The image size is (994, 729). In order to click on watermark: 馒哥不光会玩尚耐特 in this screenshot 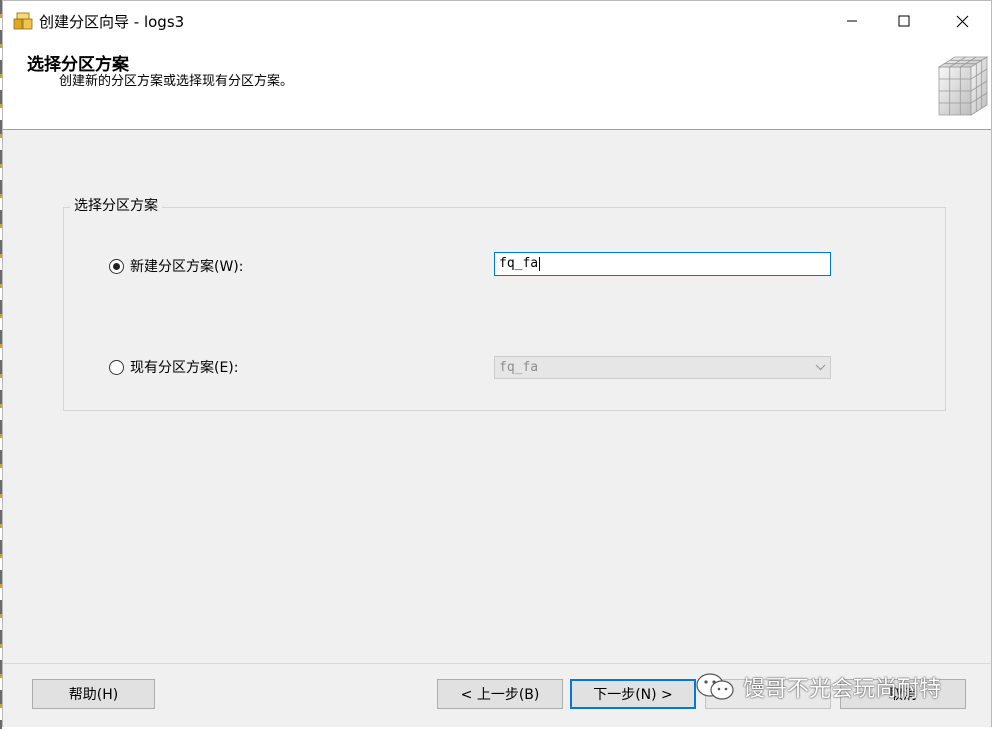, I will do `click(818, 687)`.